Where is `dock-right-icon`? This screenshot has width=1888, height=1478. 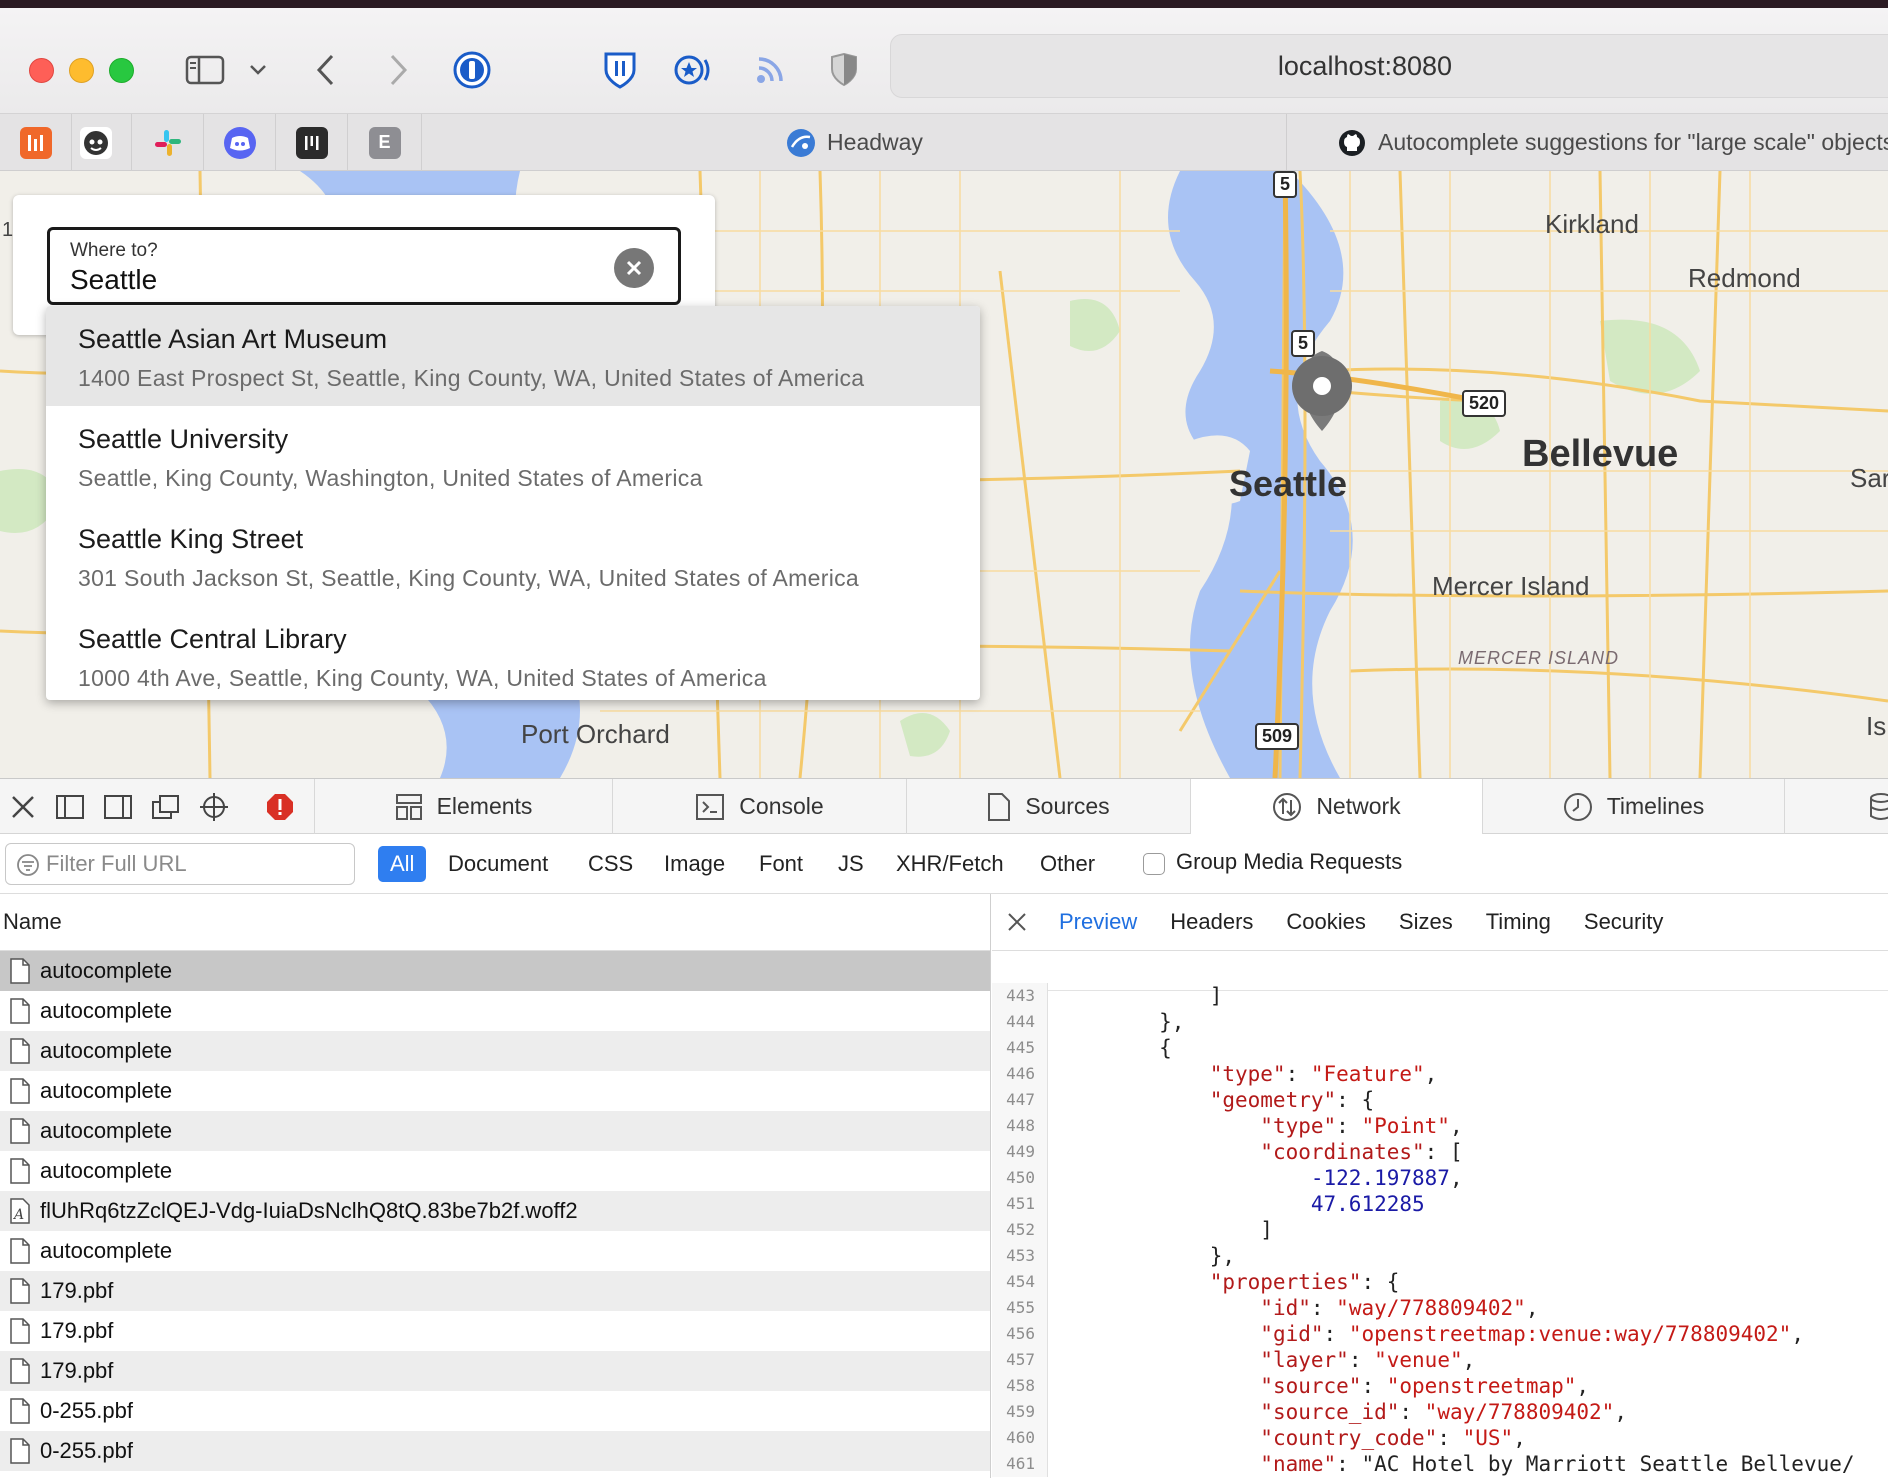
dock-right-icon is located at coordinates (118, 807).